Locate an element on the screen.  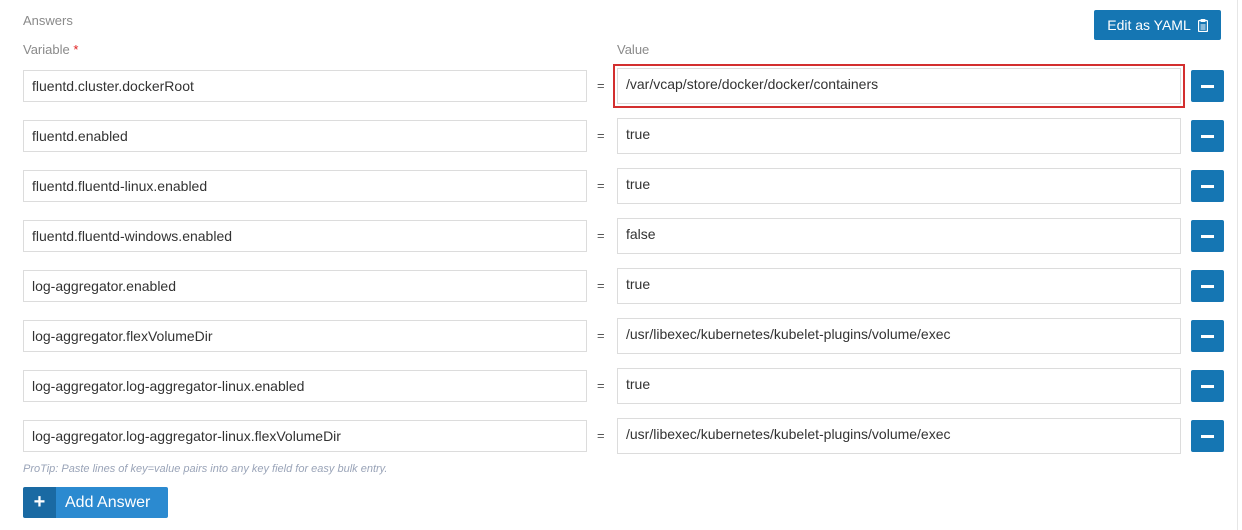
answer-row: fluentd.fluentd-windows.enabled = false is located at coordinates (621, 236).